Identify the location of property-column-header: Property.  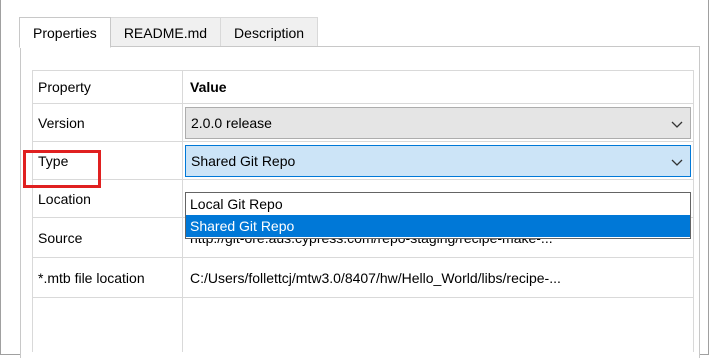
(64, 87).